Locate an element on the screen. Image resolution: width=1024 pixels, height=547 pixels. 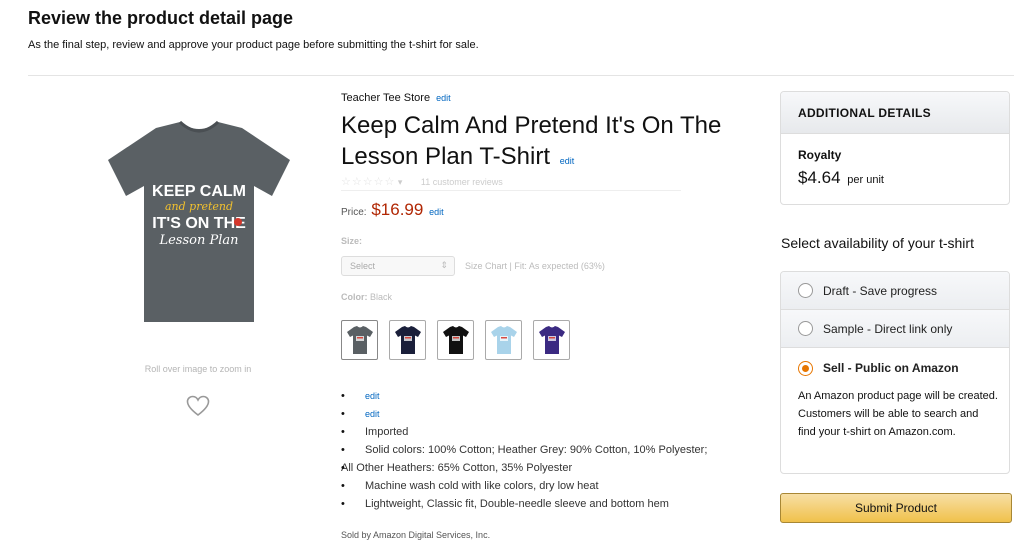
option-sample-label: Sample - Direct link only is located at coordinates (888, 328).